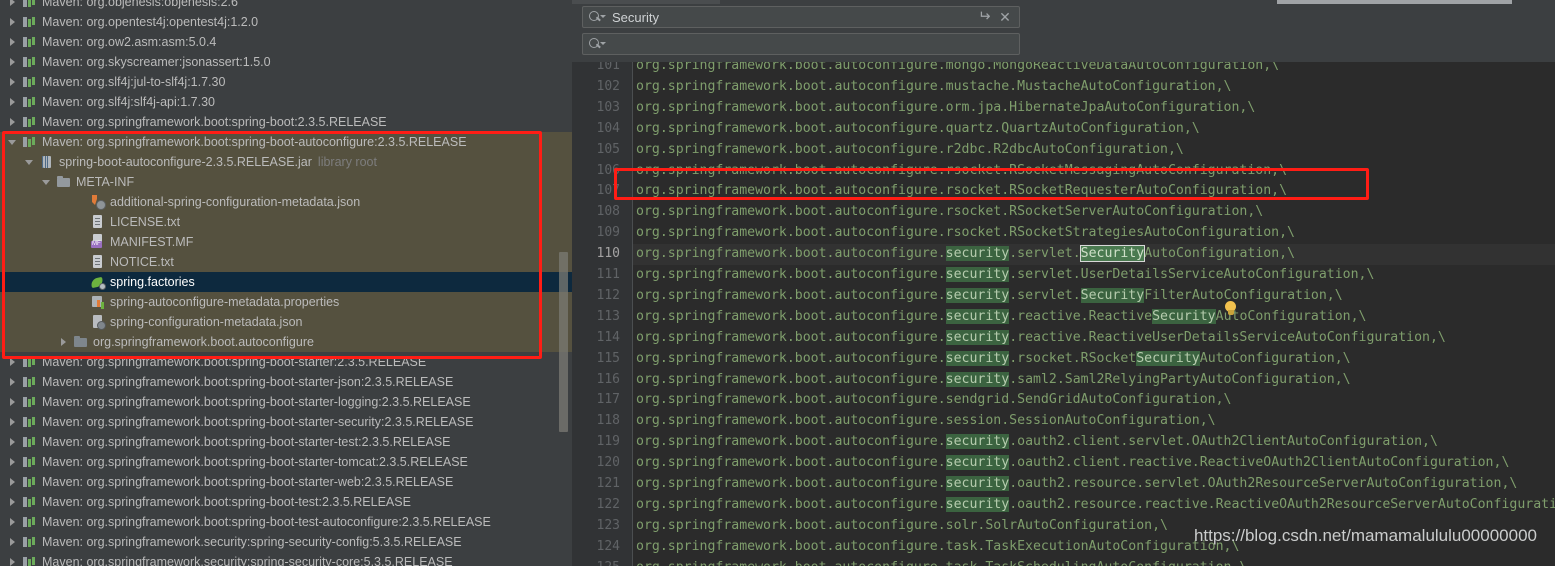 This screenshot has height=566, width=1555. Describe the element at coordinates (156, 62) in the screenshot. I see `tree-row-label: Maven: org.skyscreamer:jsonassert:1.5.0` at that location.